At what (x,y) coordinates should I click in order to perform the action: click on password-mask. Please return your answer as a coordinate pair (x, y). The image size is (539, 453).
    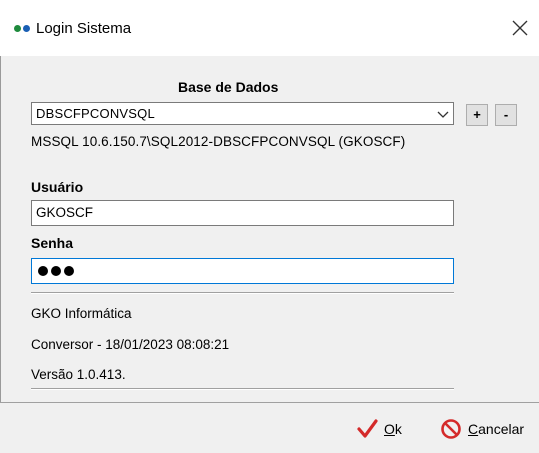
    Looking at the image, I should click on (56, 271).